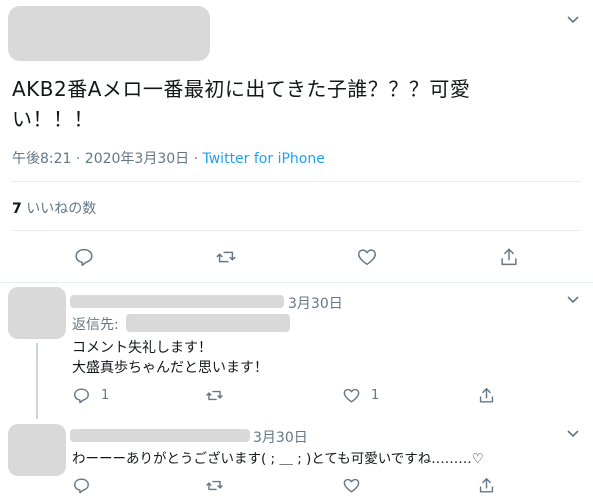 This screenshot has height=504, width=593. What do you see at coordinates (241, 104) in the screenshot?
I see `tweet-text: AKB2番Aメロ一番最初に出てきた子誰？？？可愛い！！！` at bounding box center [241, 104].